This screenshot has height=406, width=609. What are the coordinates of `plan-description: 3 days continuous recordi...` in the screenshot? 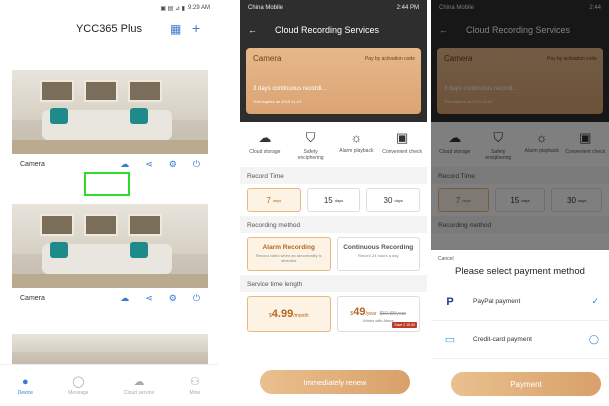 It's located at (290, 89).